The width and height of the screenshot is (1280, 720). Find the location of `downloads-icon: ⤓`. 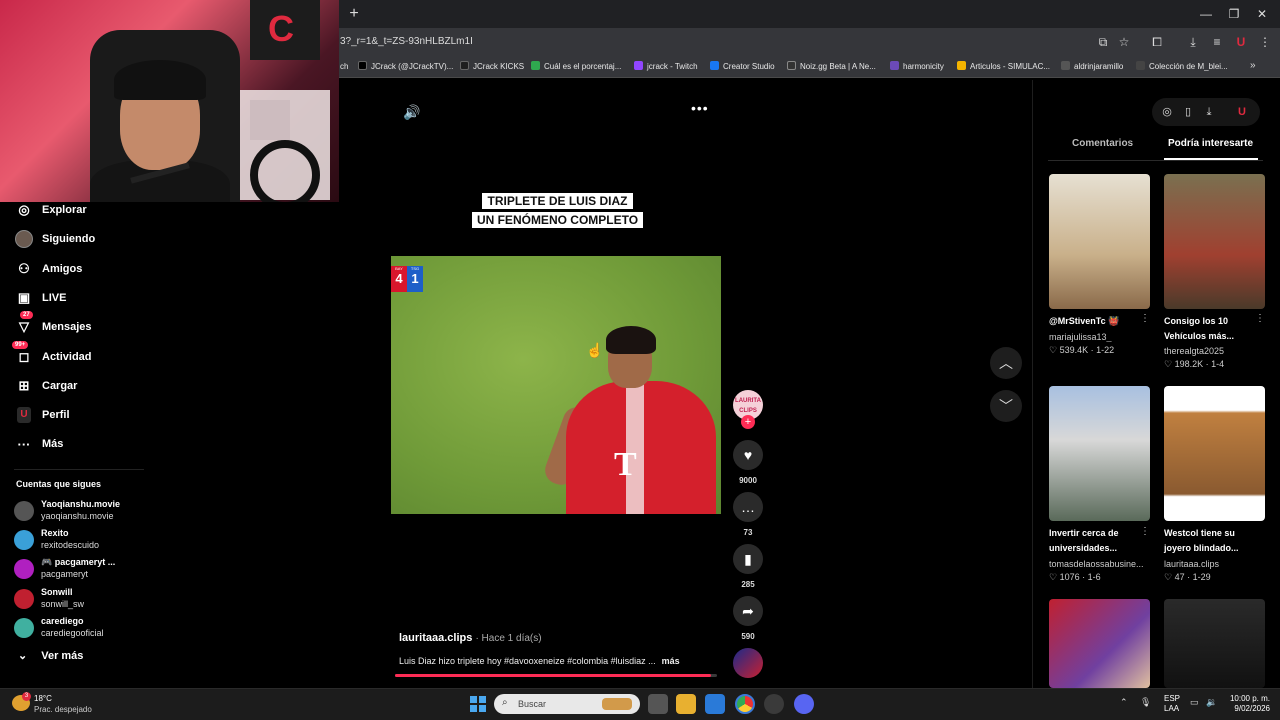

downloads-icon: ⤓ is located at coordinates (1193, 42).